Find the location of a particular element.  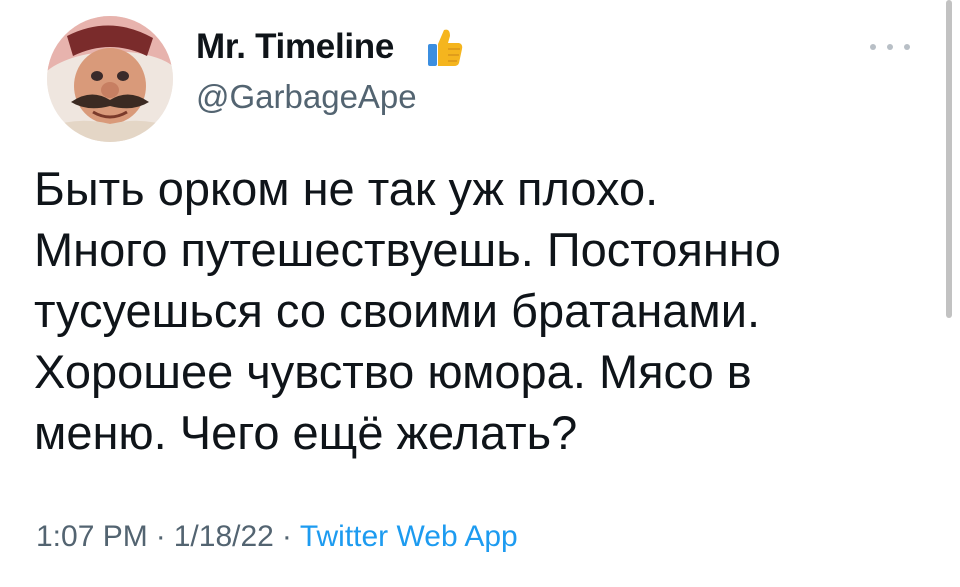

tweet-source-link: Twitter Web App is located at coordinates (409, 536).